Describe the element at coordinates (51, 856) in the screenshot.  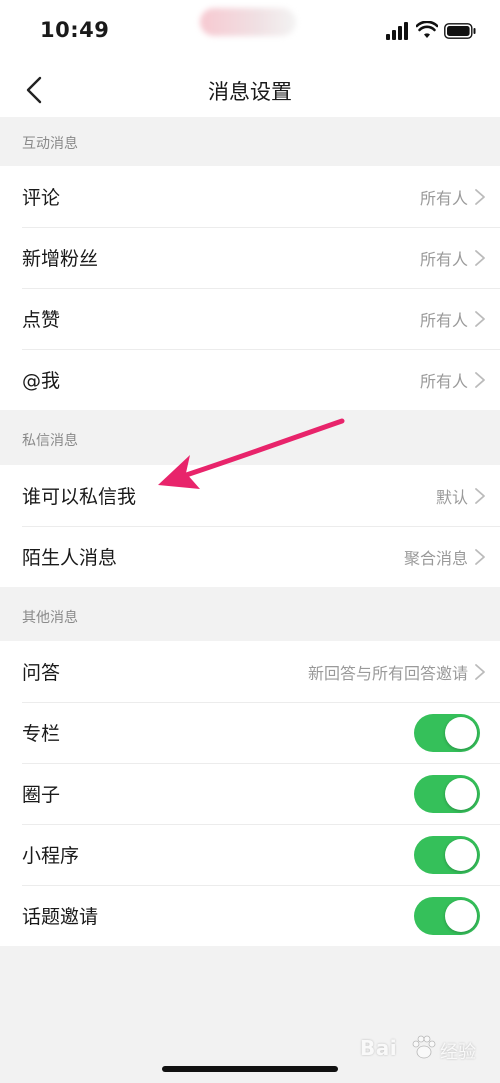
I see `row-label: 小程序` at that location.